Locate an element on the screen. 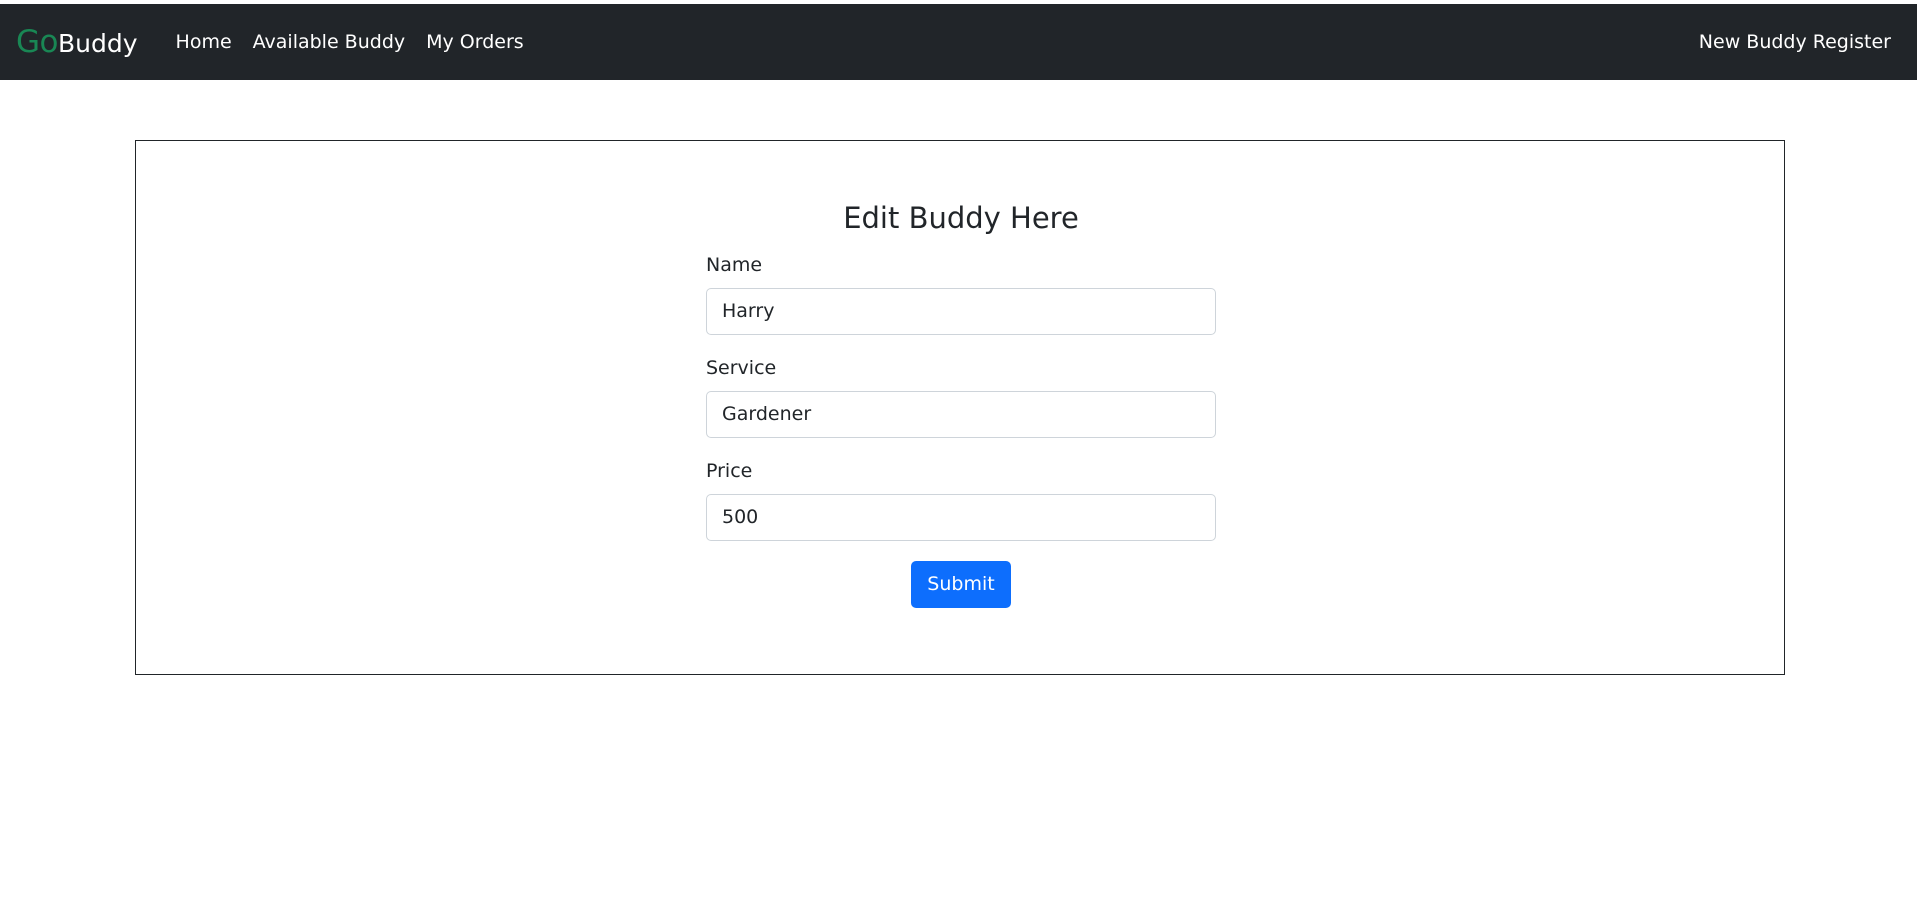 The width and height of the screenshot is (1917, 916). nav-link-my-orders: My Orders is located at coordinates (475, 42).